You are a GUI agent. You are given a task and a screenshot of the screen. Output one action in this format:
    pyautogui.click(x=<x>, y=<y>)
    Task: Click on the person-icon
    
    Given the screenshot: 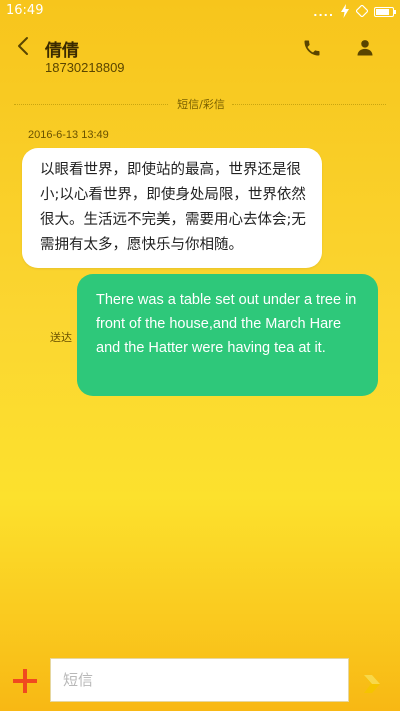 What is the action you would take?
    pyautogui.click(x=365, y=48)
    